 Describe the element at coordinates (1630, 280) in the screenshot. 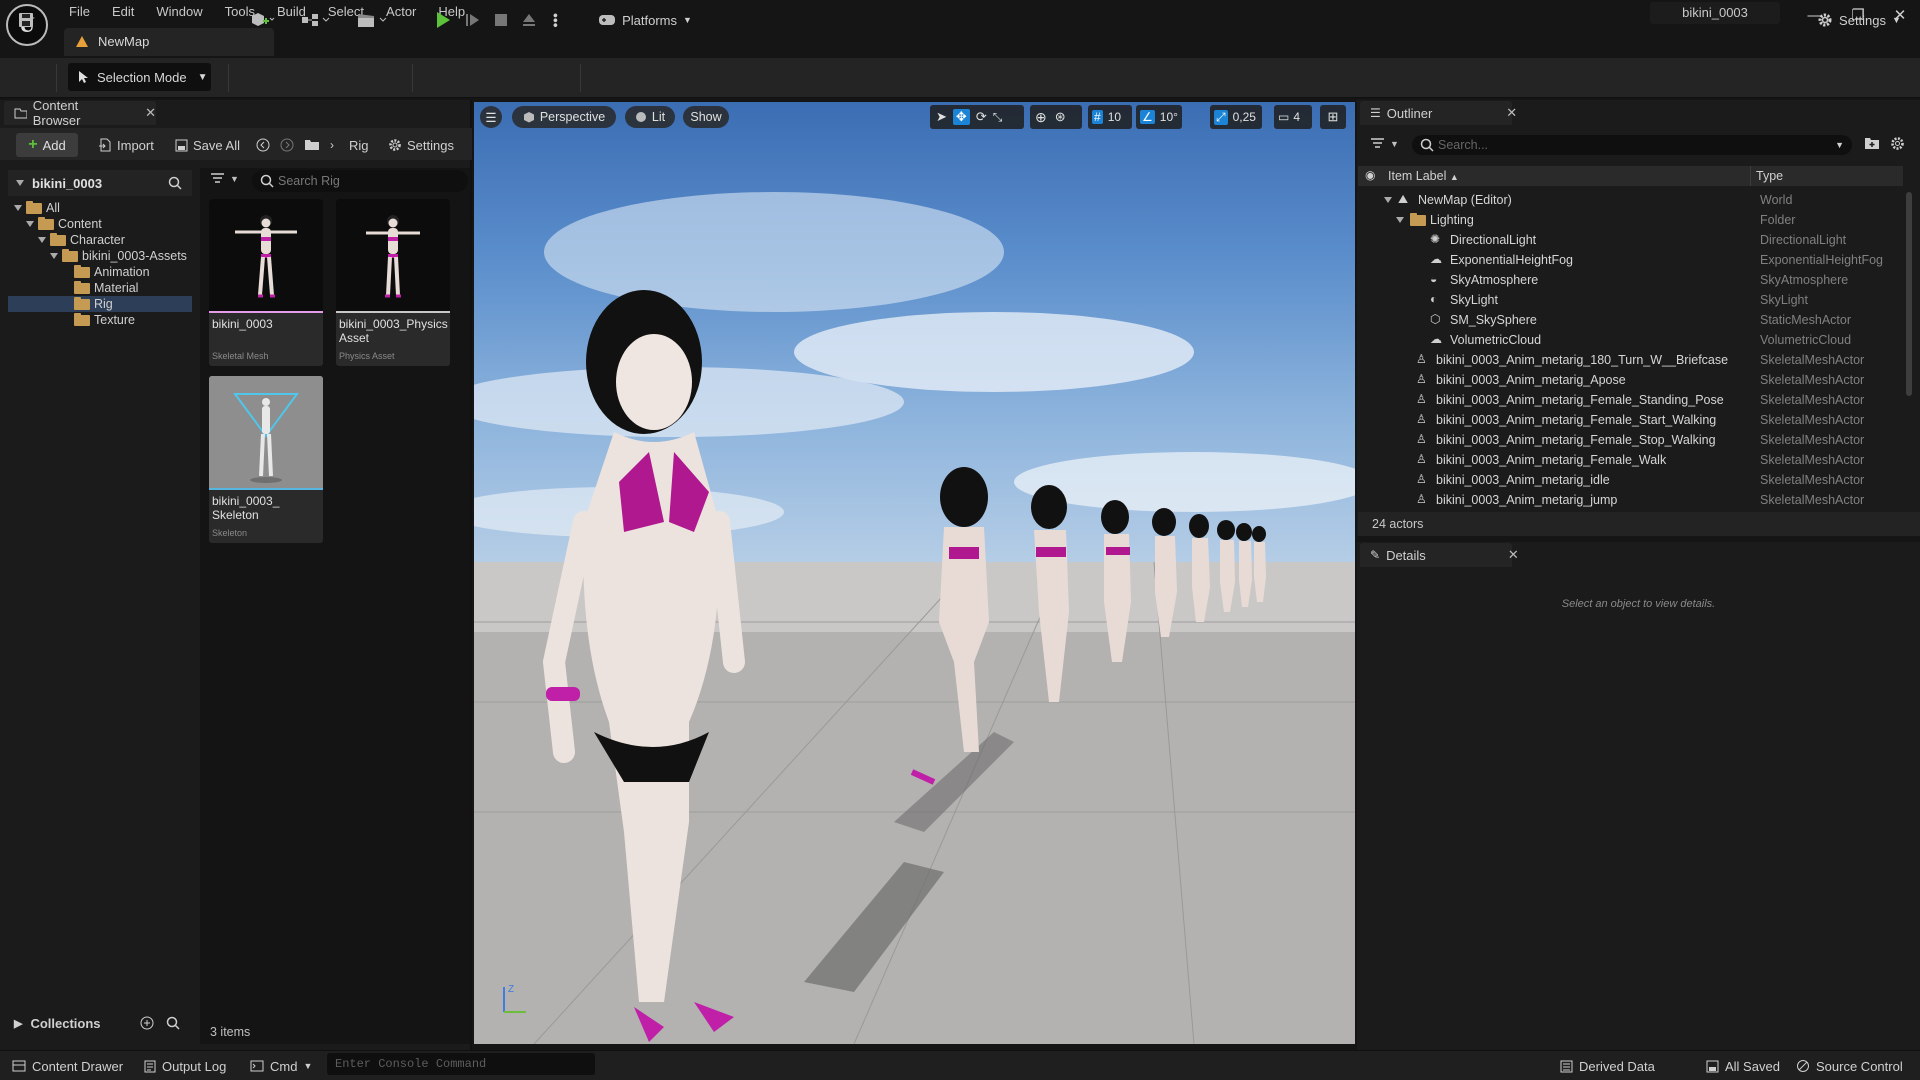

I see `outliner-row: ◒ SkyAtmosphere SkyAtmosphere` at that location.